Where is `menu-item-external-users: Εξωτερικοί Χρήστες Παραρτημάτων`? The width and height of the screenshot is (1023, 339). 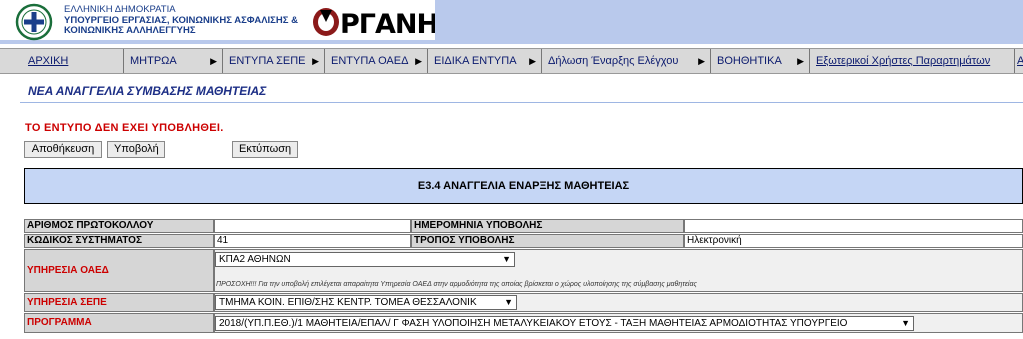 menu-item-external-users: Εξωτερικοί Χρήστες Παραρτημάτων is located at coordinates (912, 61).